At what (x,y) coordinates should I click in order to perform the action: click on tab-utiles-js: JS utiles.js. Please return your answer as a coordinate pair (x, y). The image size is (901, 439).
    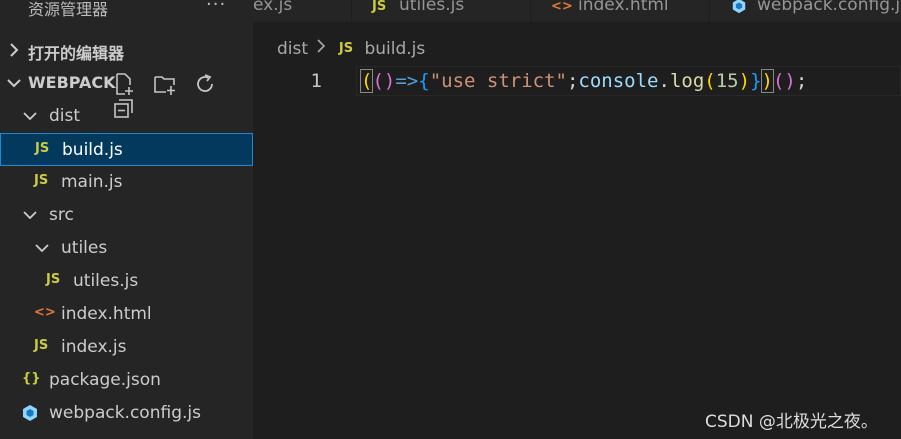
    Looking at the image, I should click on (441, 11).